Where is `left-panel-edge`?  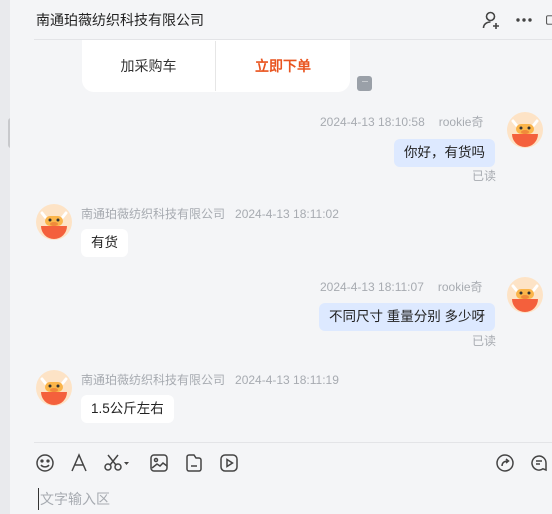
left-panel-edge is located at coordinates (7, 257).